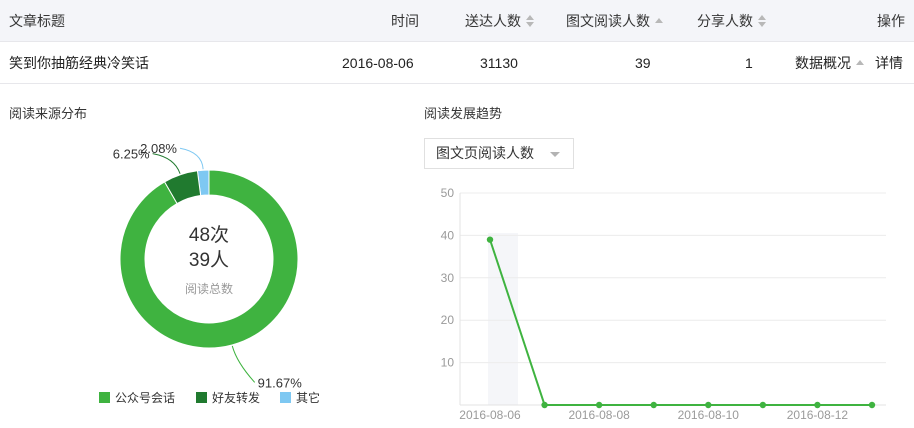 The height and width of the screenshot is (428, 914). I want to click on y-tick-label: 10, so click(448, 363).